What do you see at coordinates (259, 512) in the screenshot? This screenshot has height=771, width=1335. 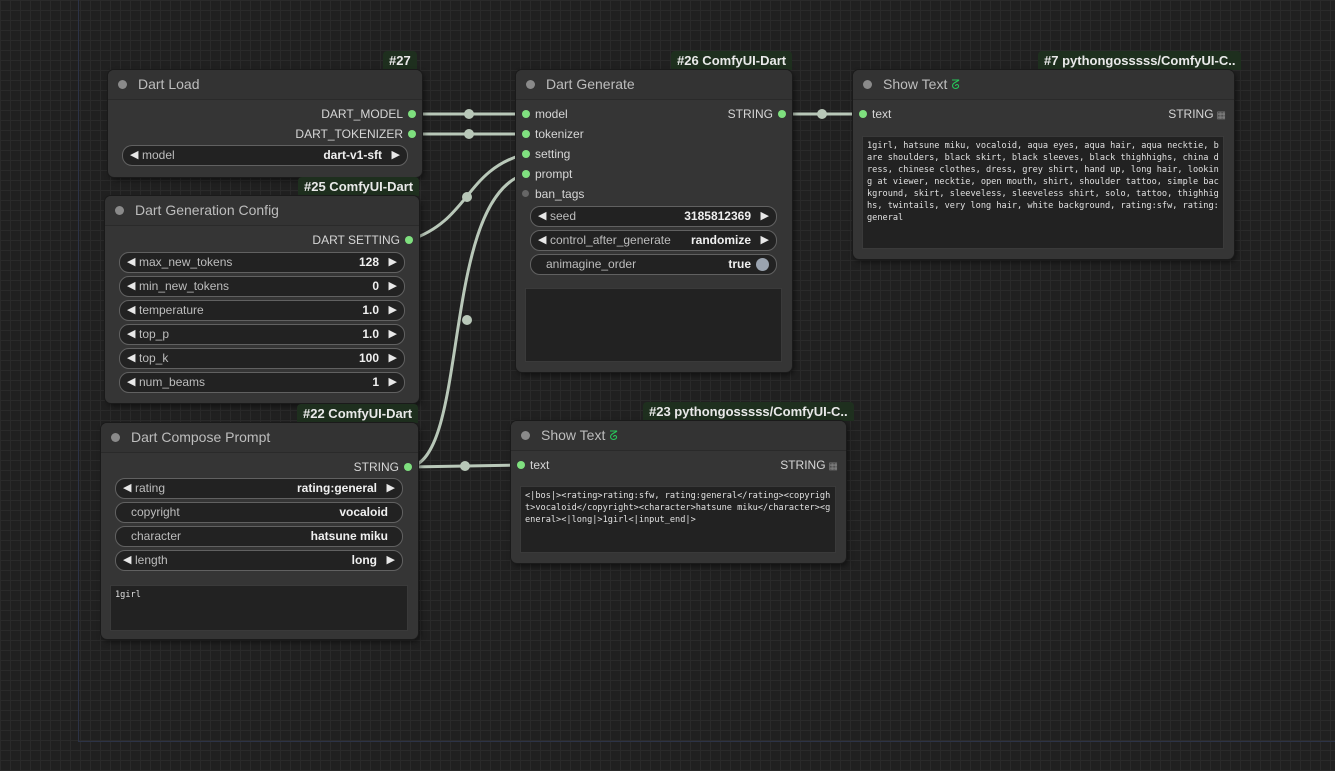 I see `copyright-text-widget: copyright vocaloid` at bounding box center [259, 512].